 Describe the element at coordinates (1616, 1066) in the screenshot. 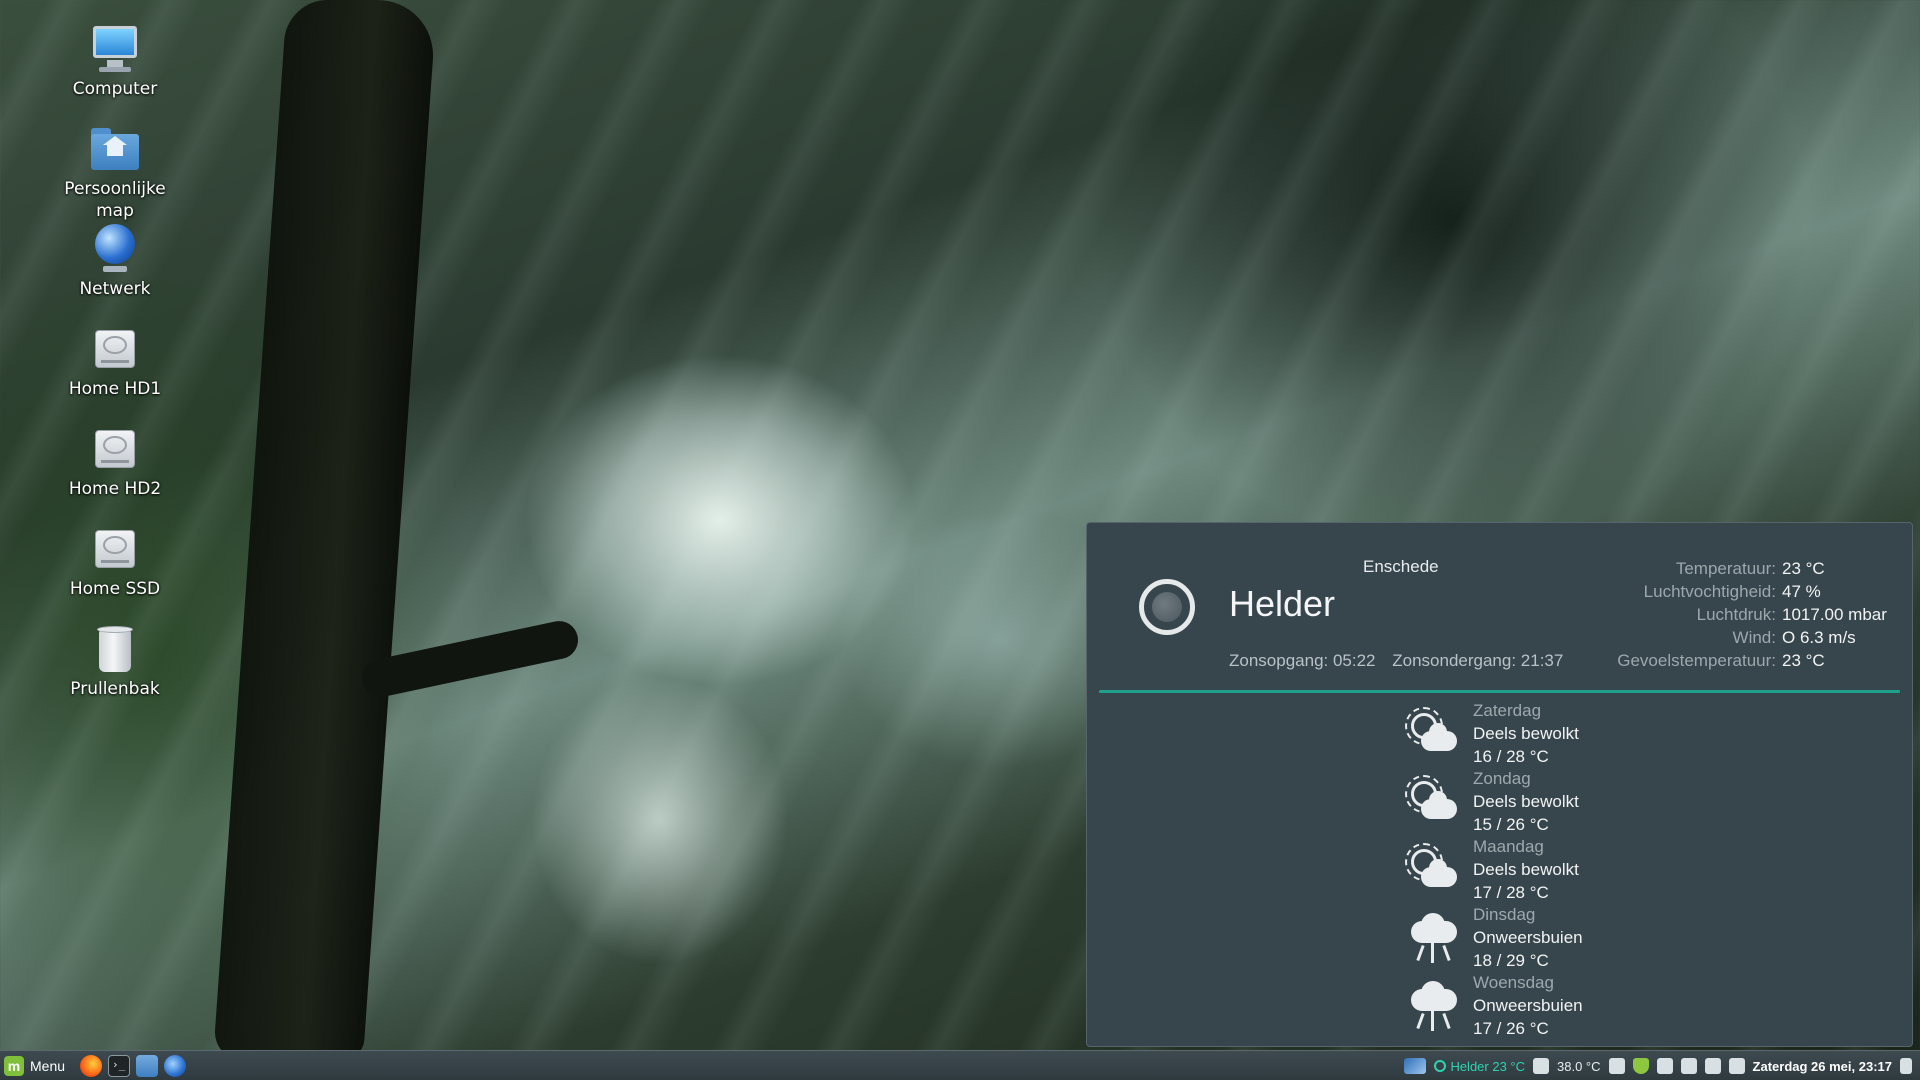

I see `screenshot-icon` at that location.